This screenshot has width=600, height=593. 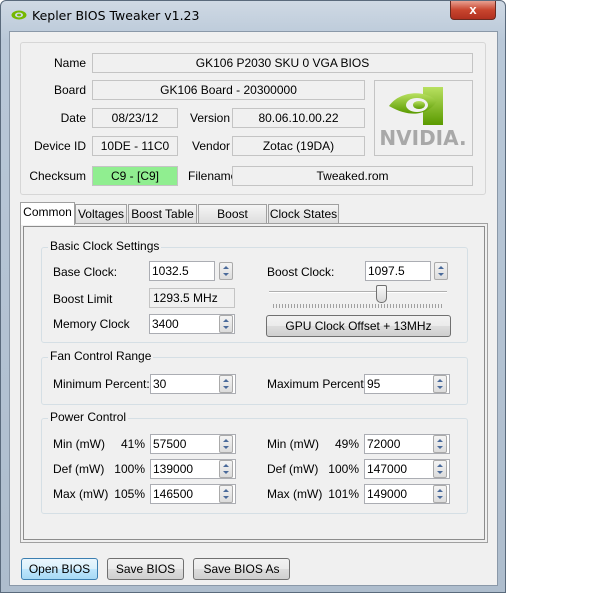 What do you see at coordinates (211, 146) in the screenshot?
I see `vendor-label: Vendor` at bounding box center [211, 146].